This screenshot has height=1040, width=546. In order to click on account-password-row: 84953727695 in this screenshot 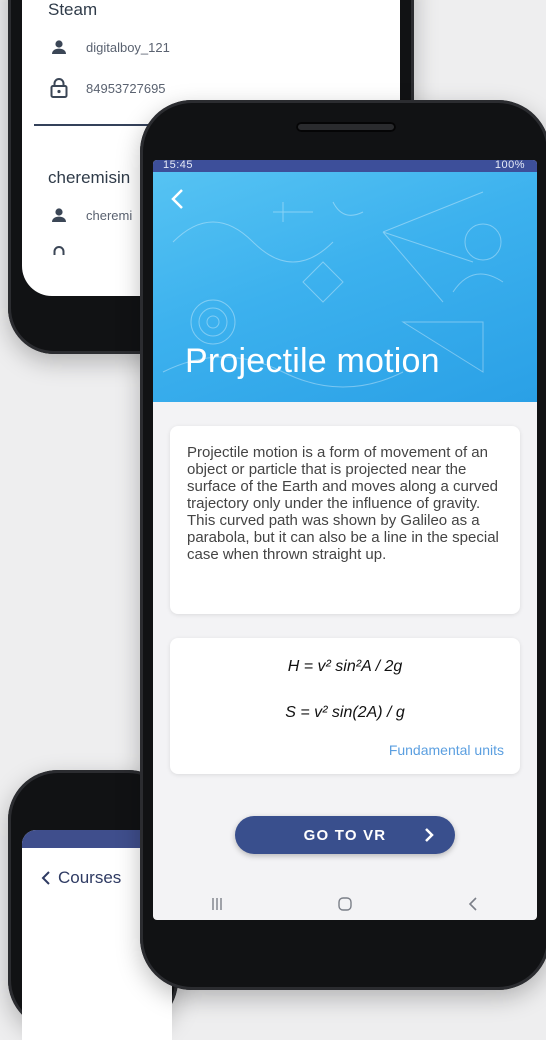, I will do `click(107, 88)`.